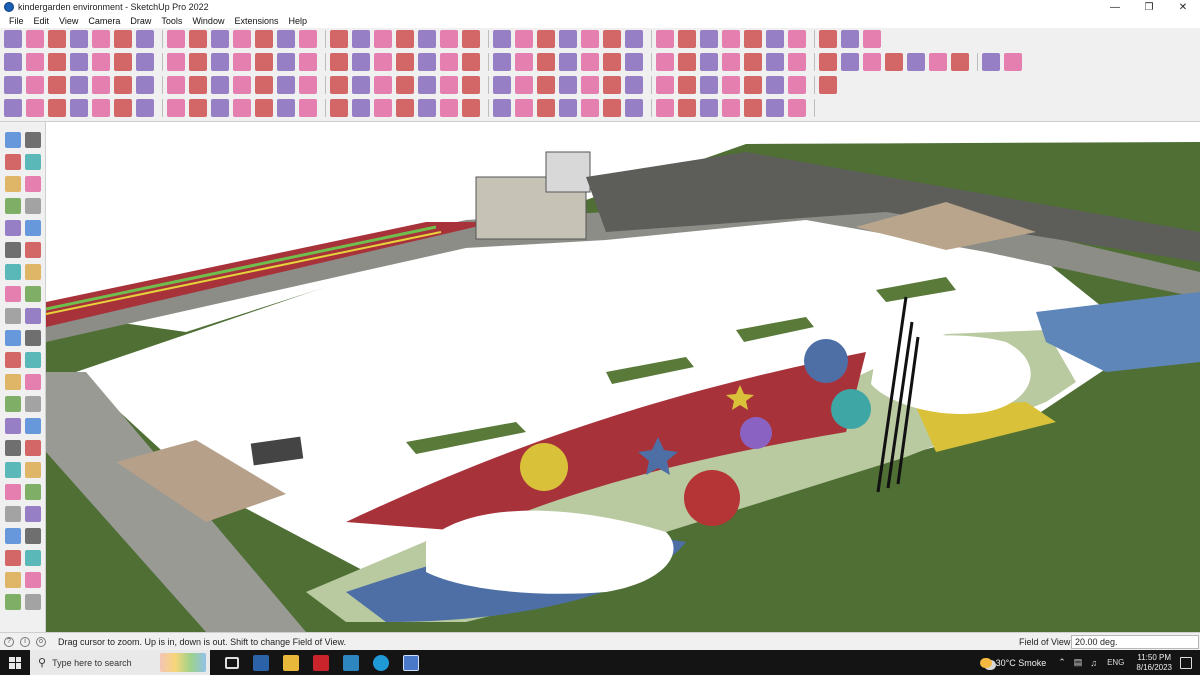 Image resolution: width=1200 pixels, height=675 pixels. Describe the element at coordinates (15, 662) in the screenshot. I see `start-button` at that location.